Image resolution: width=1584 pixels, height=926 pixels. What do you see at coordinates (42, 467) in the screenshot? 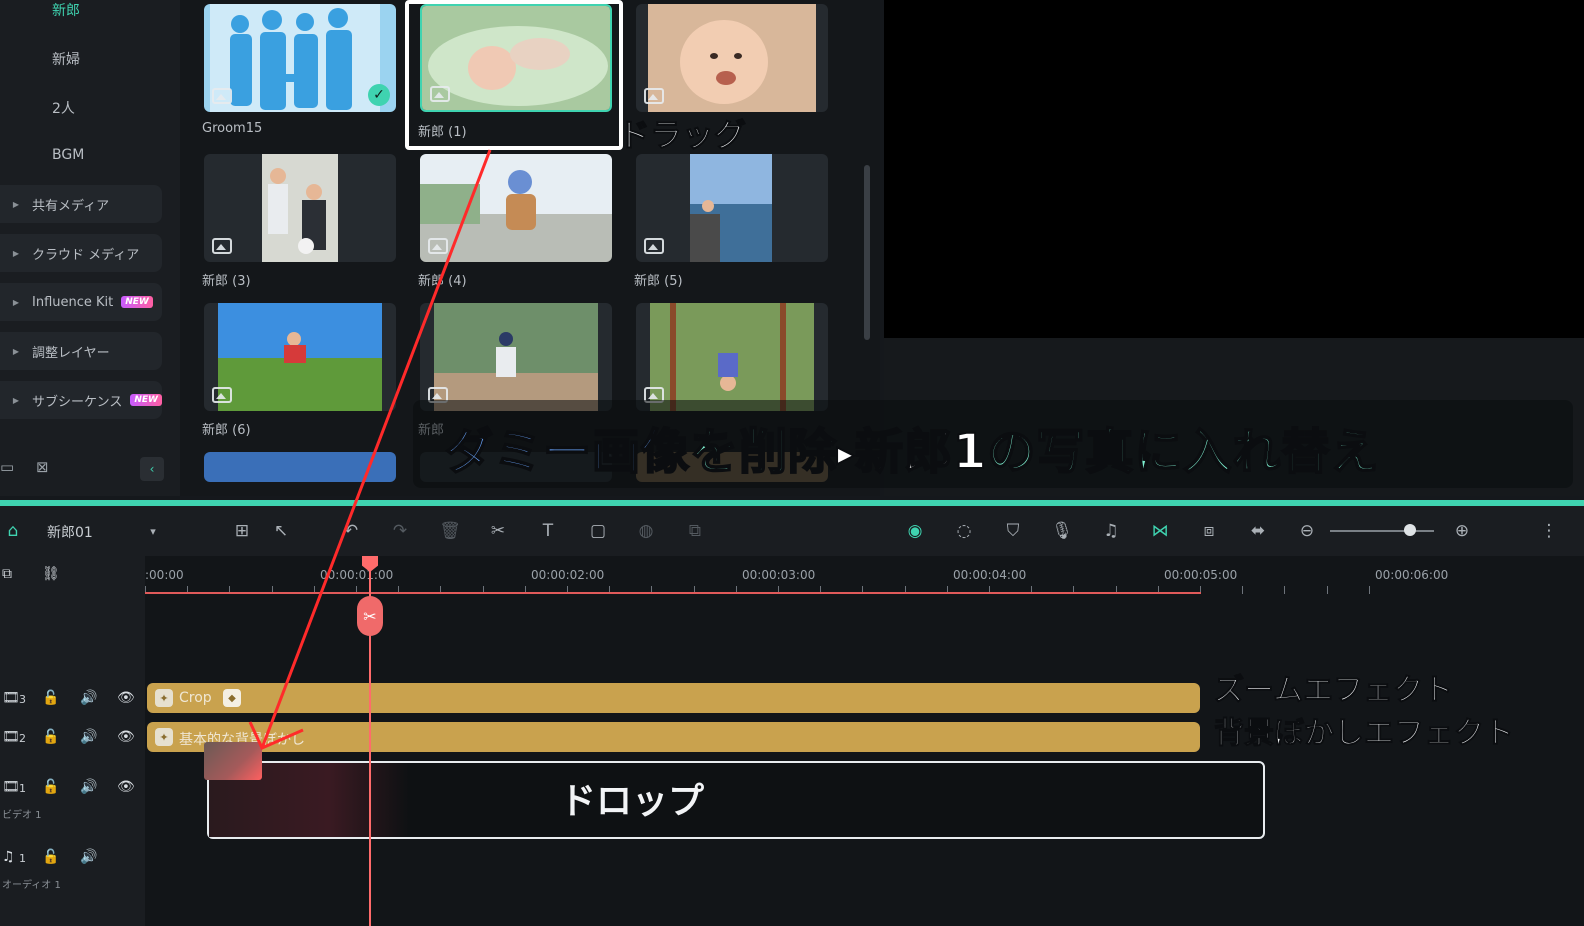
I see `import-folder-icon: ⊠` at bounding box center [42, 467].